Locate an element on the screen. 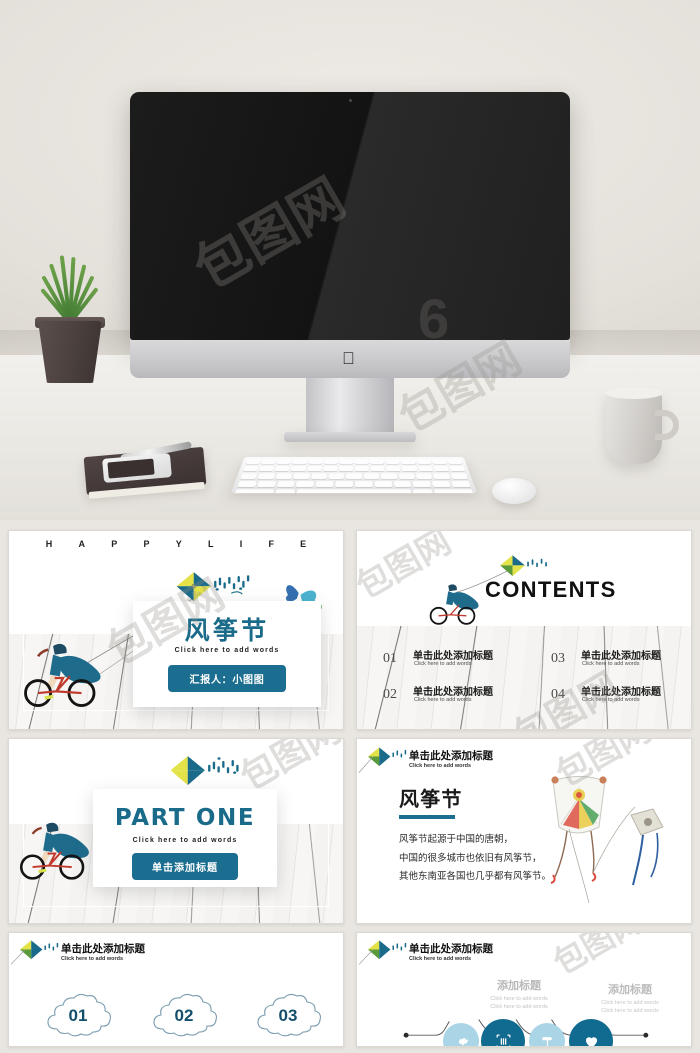  cloud-shape-01: 01 is located at coordinates (78, 1017).